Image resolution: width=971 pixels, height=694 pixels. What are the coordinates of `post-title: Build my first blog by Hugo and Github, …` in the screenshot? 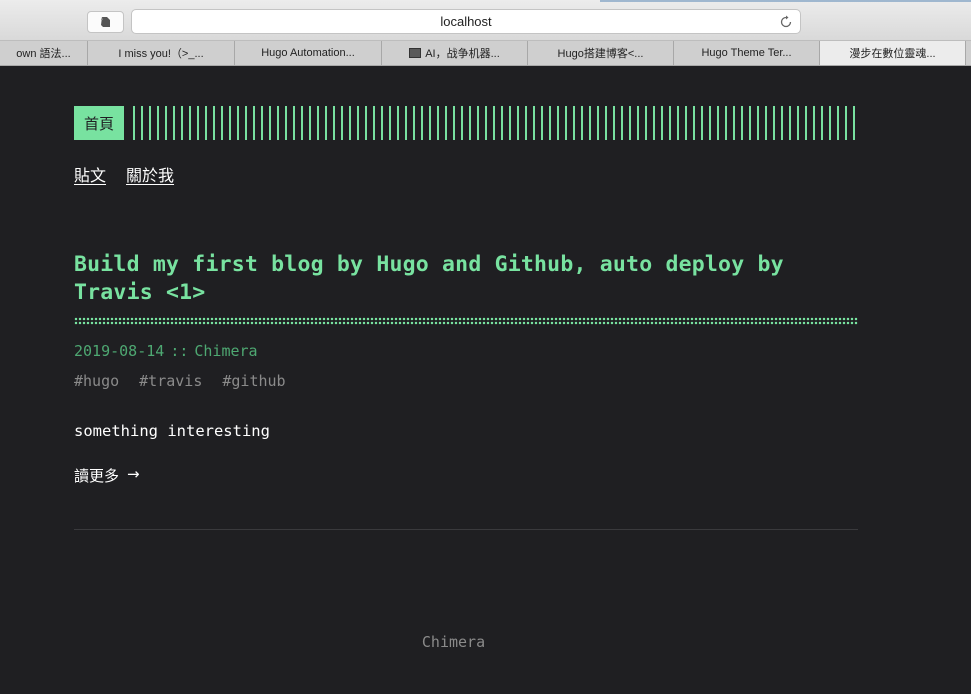 It's located at (466, 279).